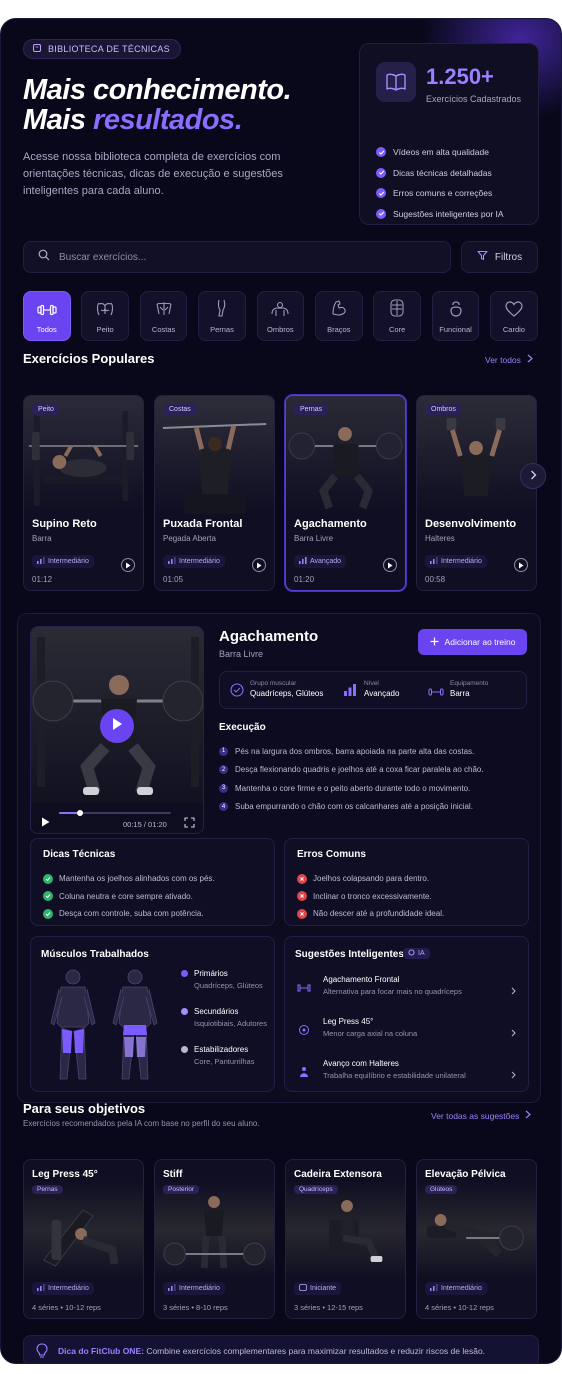  Describe the element at coordinates (115, 813) in the screenshot. I see `video-progress-track` at that location.